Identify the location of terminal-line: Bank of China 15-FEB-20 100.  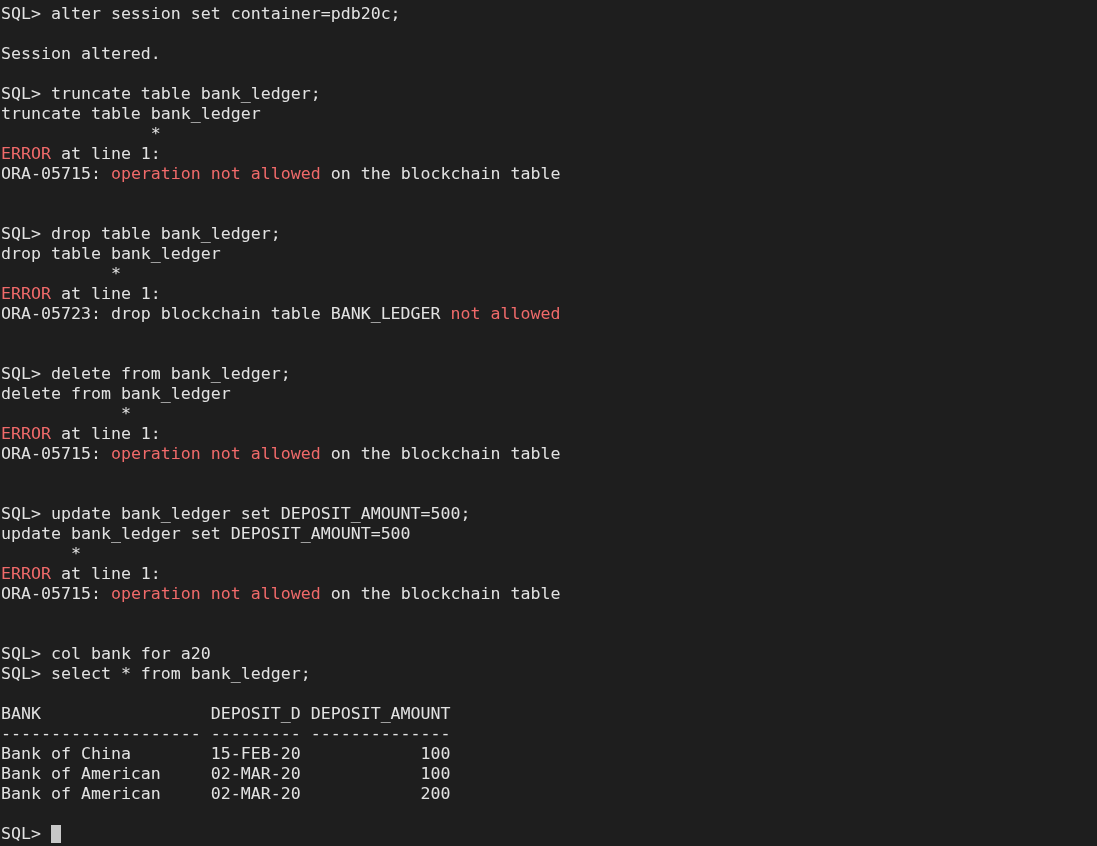
(226, 754).